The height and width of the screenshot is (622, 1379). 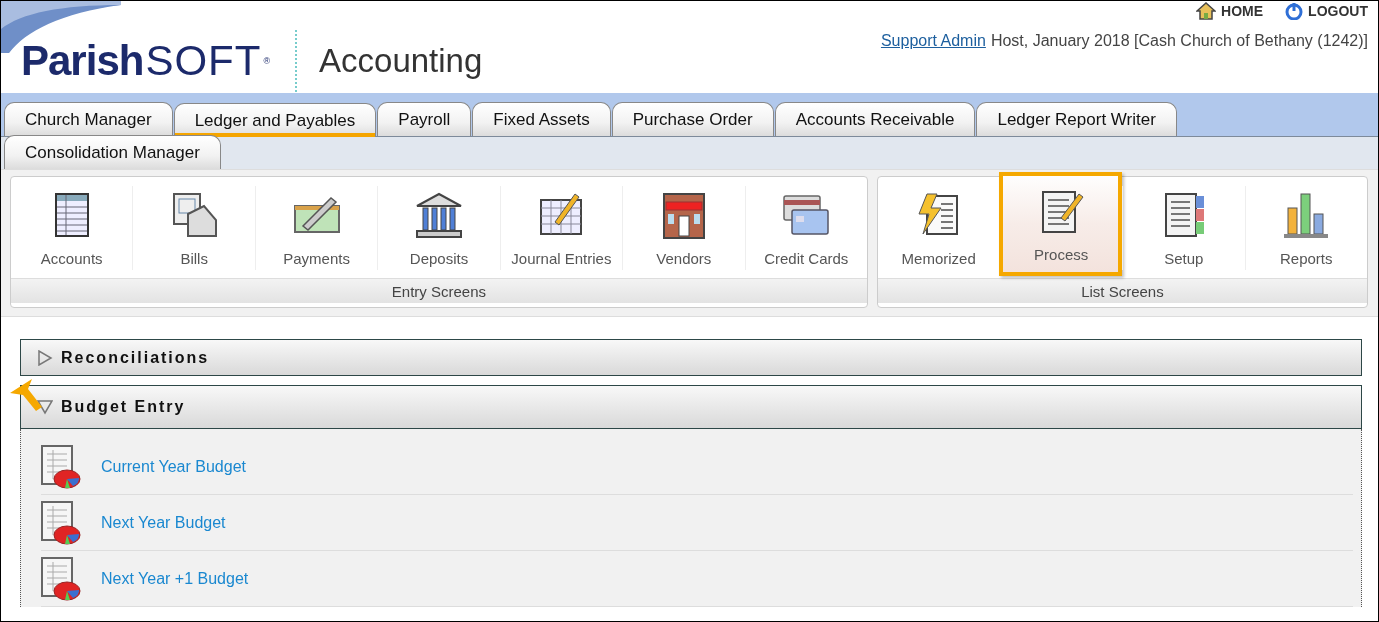 What do you see at coordinates (691, 357) in the screenshot?
I see `section-header: Reconciliations` at bounding box center [691, 357].